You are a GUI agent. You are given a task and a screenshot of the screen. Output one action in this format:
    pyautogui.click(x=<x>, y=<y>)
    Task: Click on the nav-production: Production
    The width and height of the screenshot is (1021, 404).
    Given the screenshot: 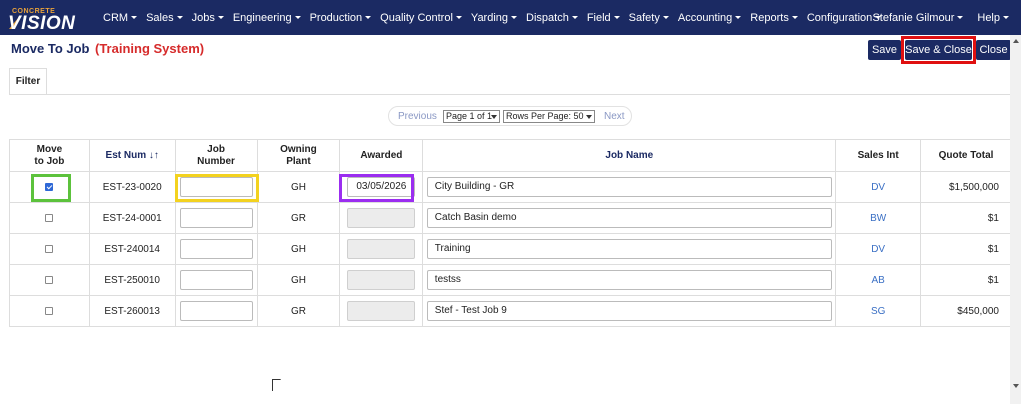 What is the action you would take?
    pyautogui.click(x=341, y=18)
    